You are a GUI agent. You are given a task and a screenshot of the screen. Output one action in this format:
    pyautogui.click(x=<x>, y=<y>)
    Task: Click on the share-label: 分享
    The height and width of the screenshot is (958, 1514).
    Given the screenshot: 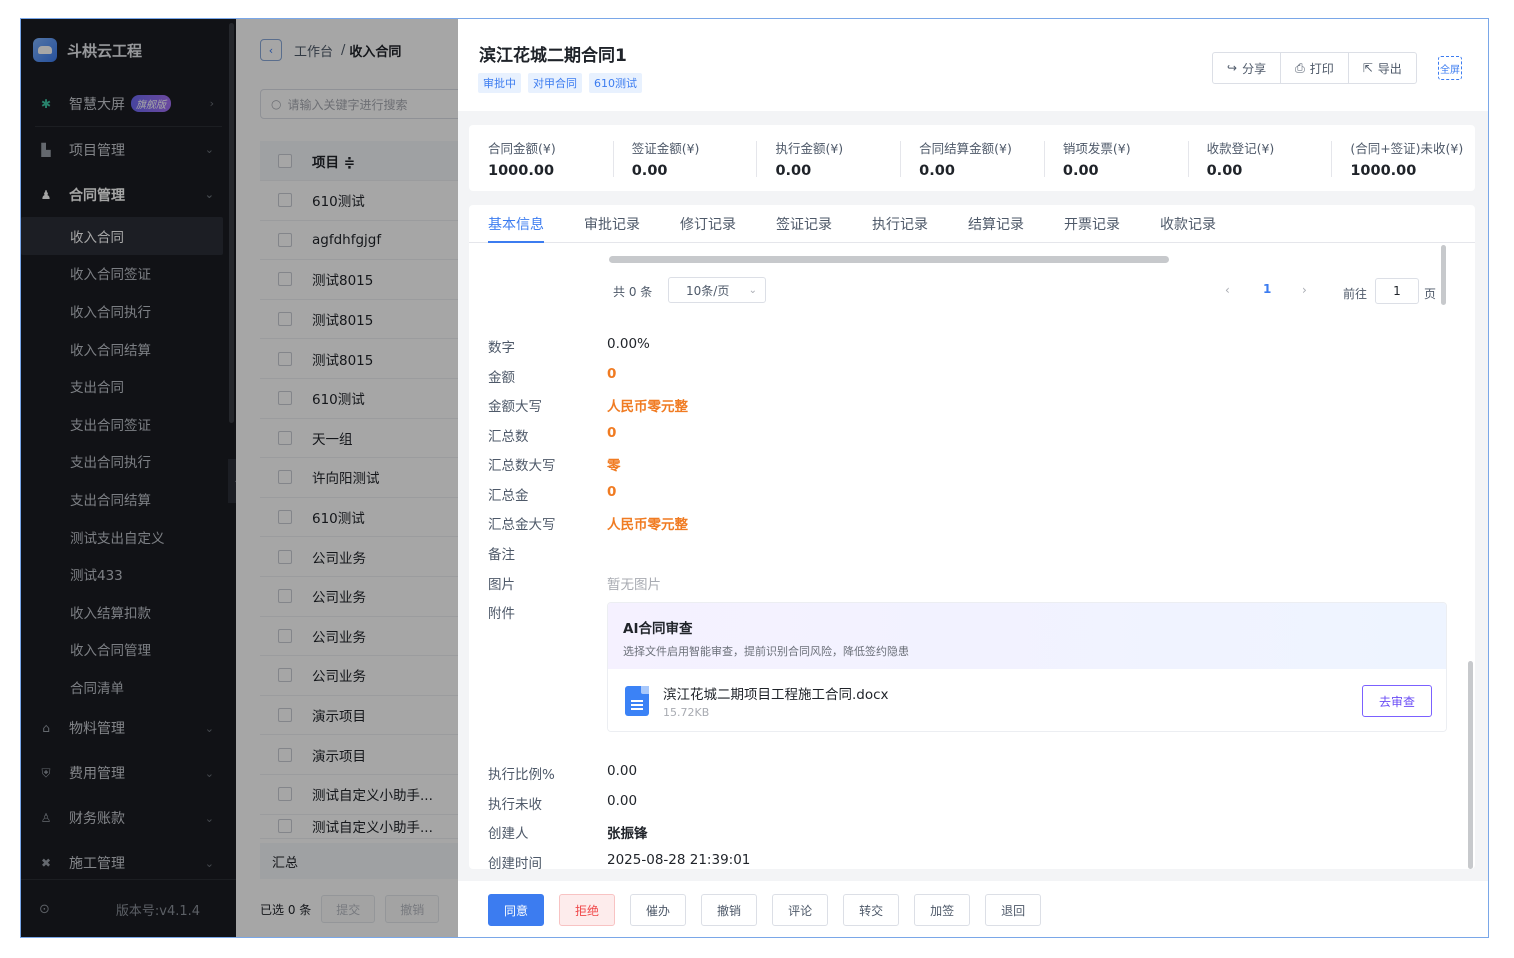 What is the action you would take?
    pyautogui.click(x=1254, y=68)
    